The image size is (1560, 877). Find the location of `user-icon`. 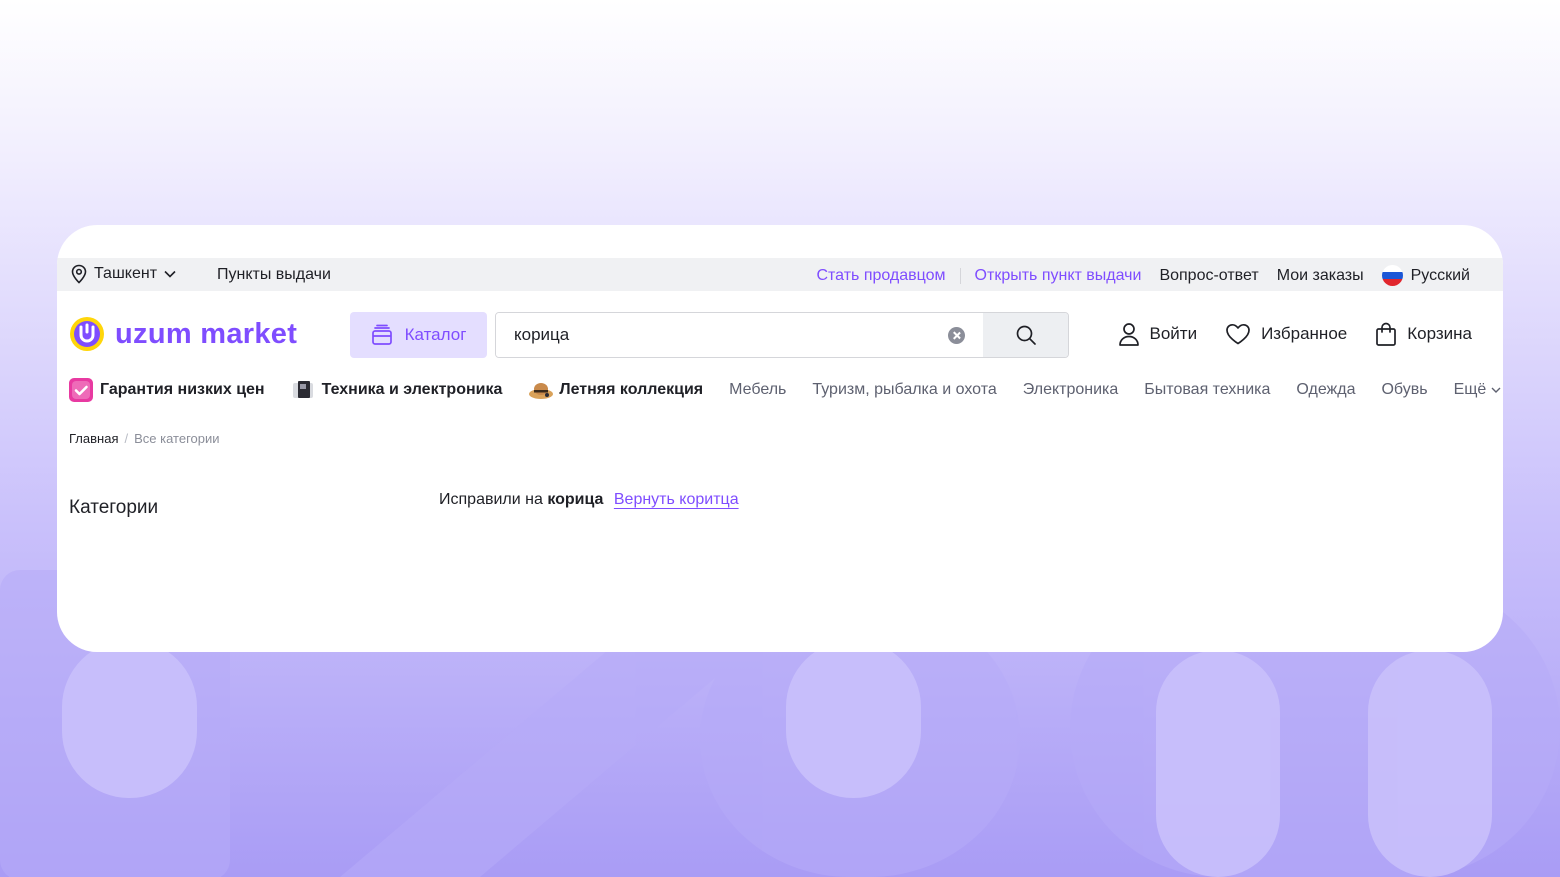

user-icon is located at coordinates (1128, 334).